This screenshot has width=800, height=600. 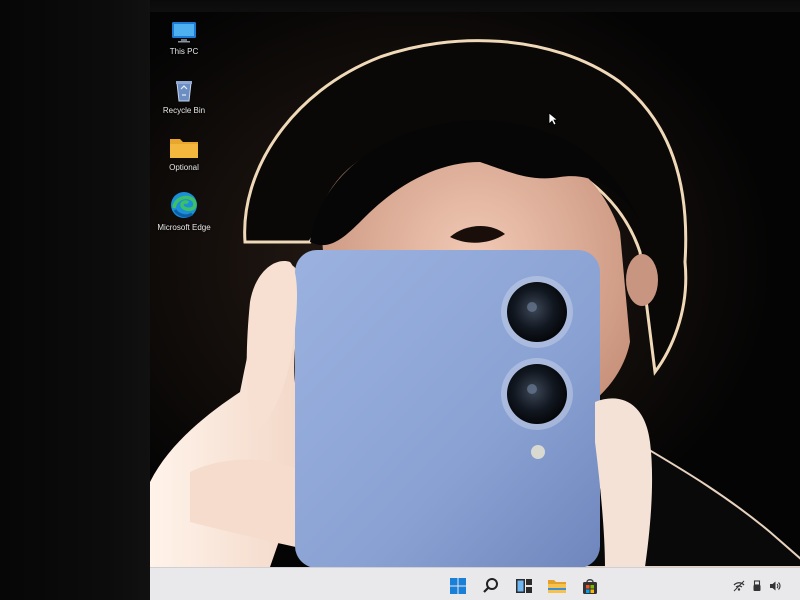 I want to click on tray-usb-button, so click(x=757, y=586).